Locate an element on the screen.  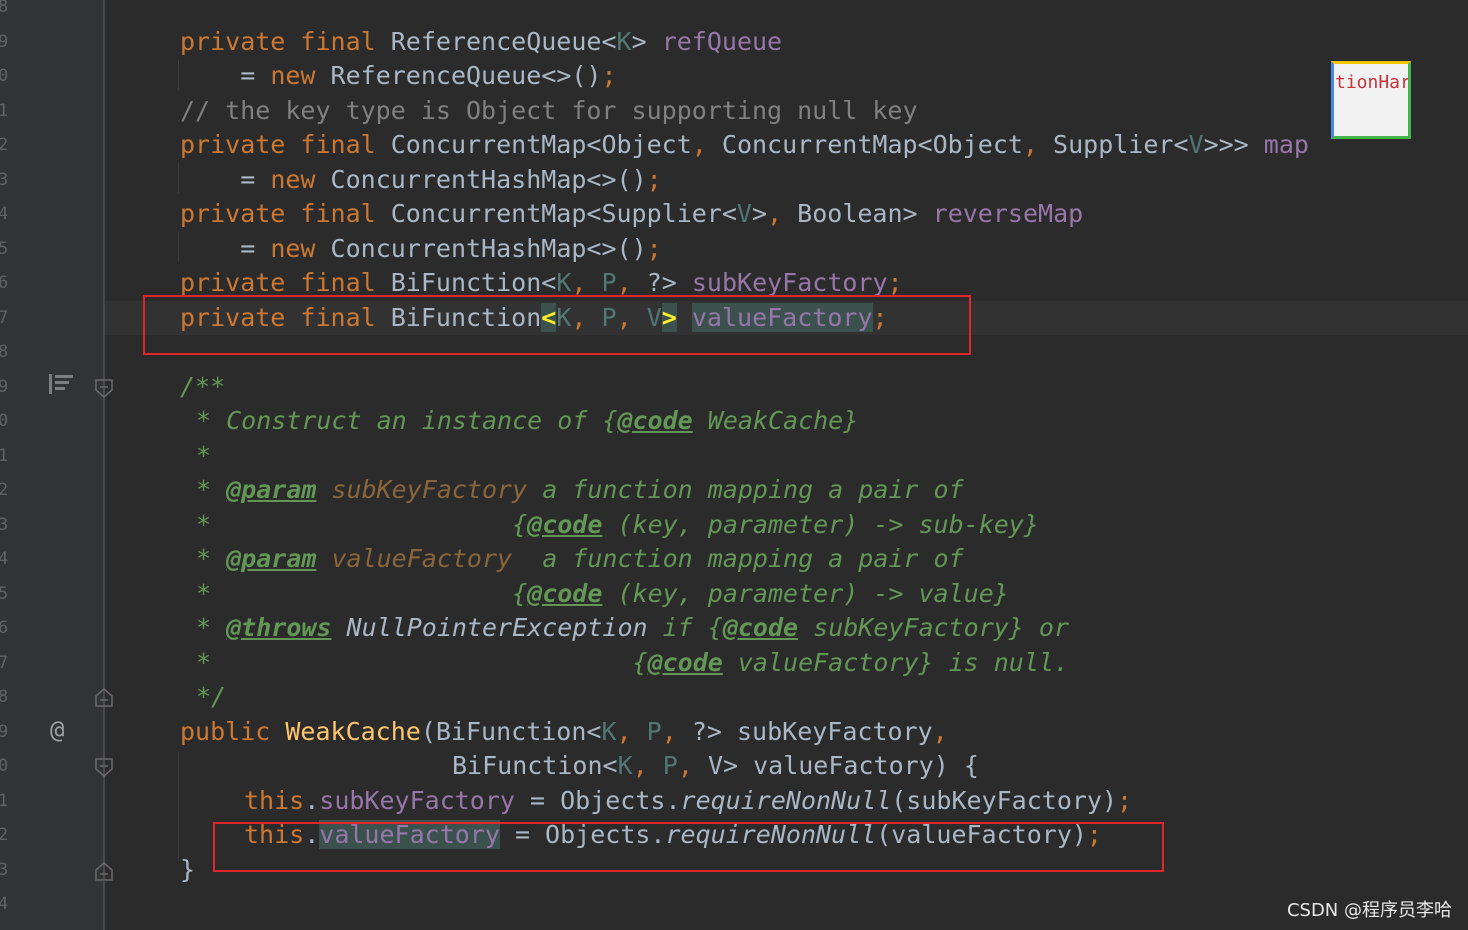
field-name: refQueue is located at coordinates (722, 41).